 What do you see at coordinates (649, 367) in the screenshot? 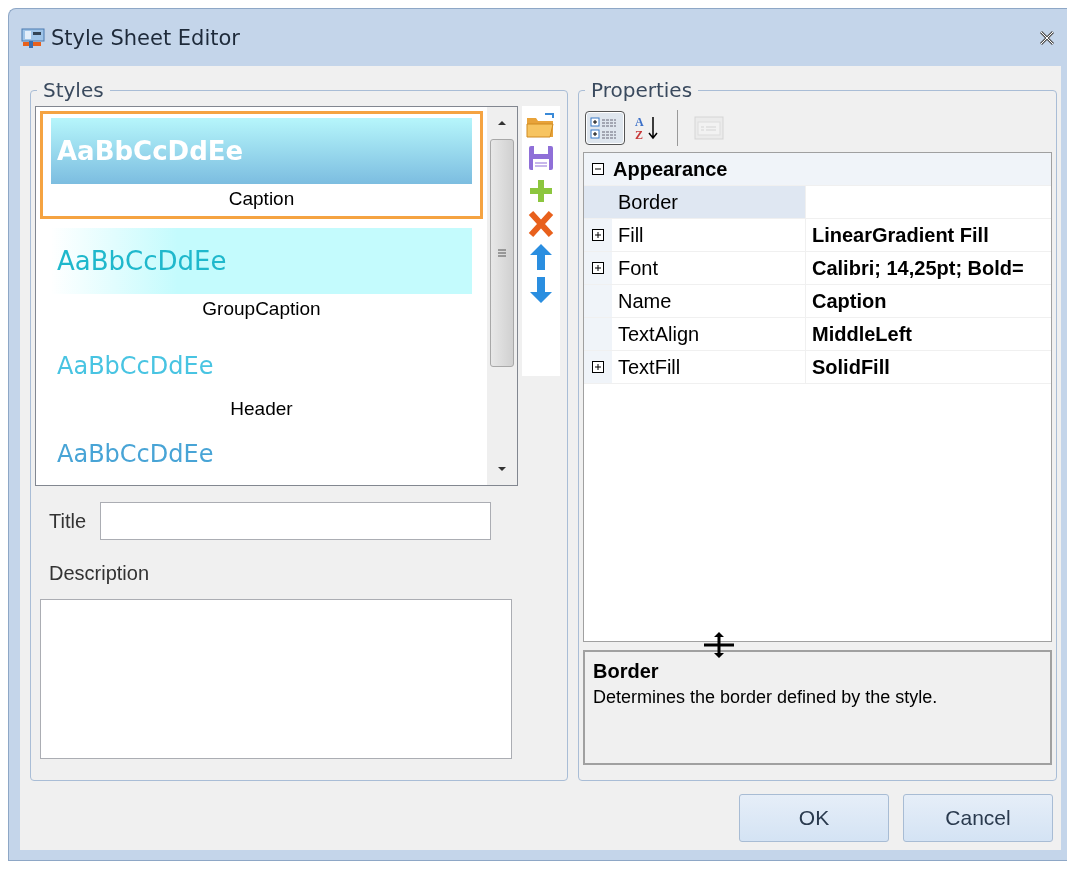
I see `property-name: TextFill` at bounding box center [649, 367].